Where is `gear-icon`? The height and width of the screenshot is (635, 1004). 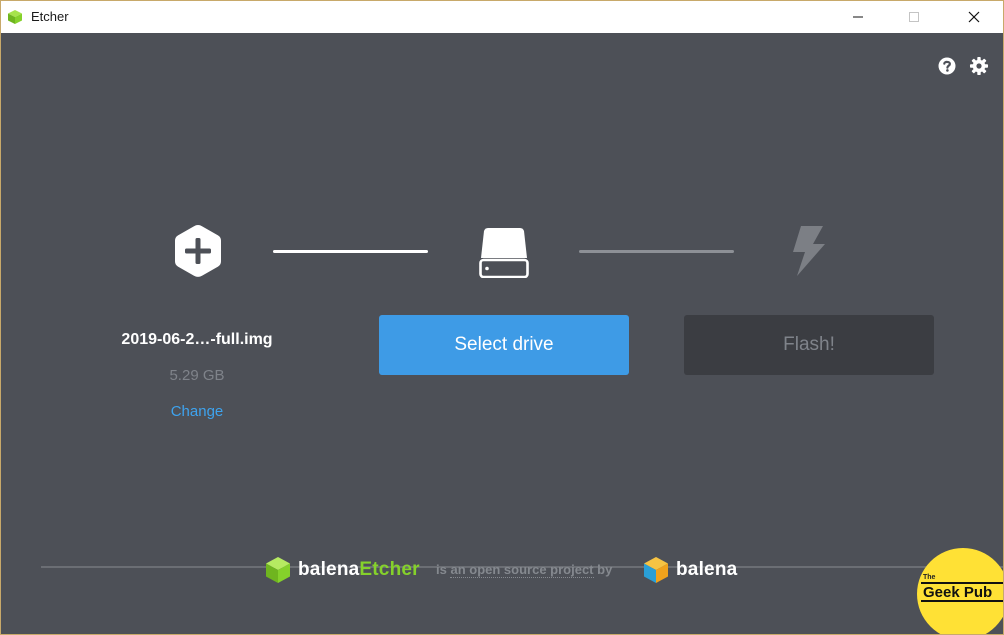
gear-icon is located at coordinates (979, 66).